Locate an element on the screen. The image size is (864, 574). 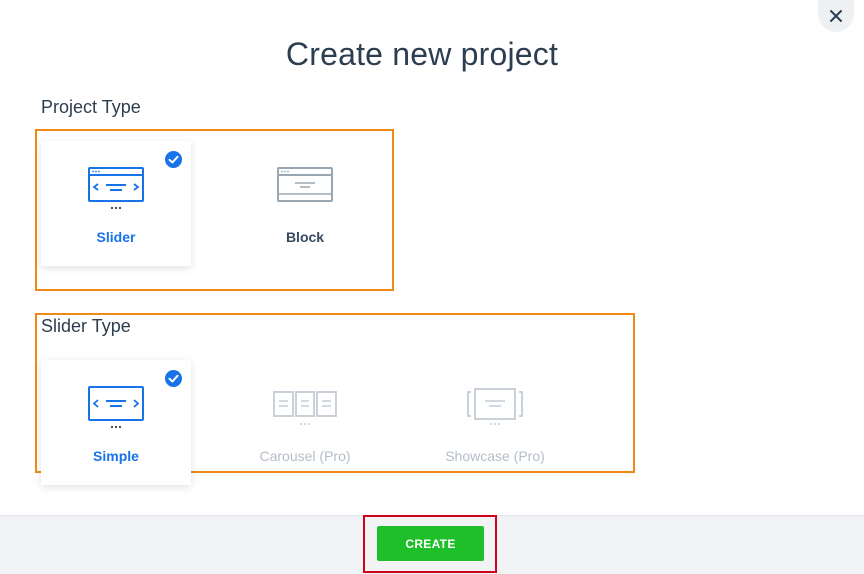
project-type-block-card: Block is located at coordinates (305, 203).